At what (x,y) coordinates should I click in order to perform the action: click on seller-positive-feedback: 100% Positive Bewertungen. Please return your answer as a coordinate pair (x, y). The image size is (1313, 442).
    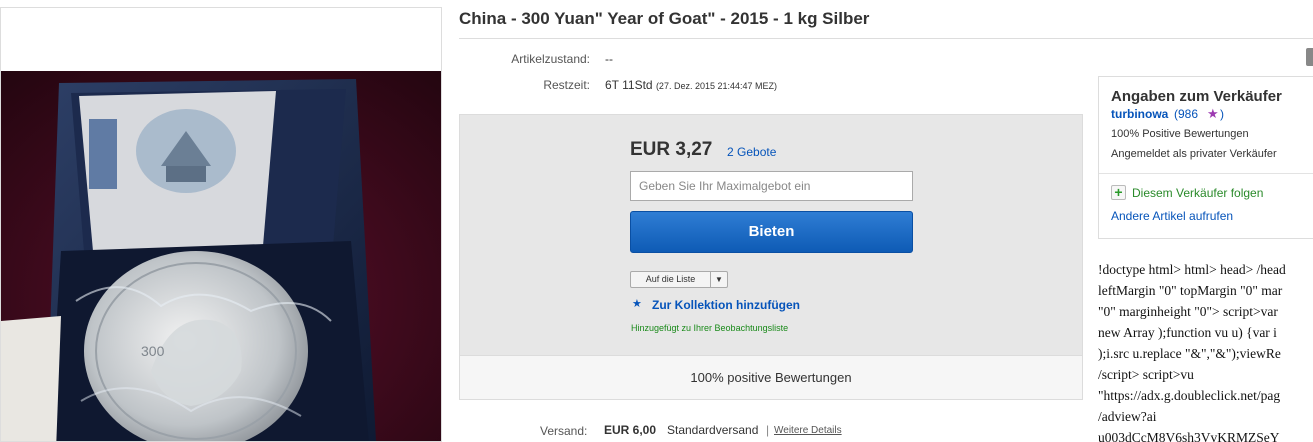
    Looking at the image, I should click on (1180, 134).